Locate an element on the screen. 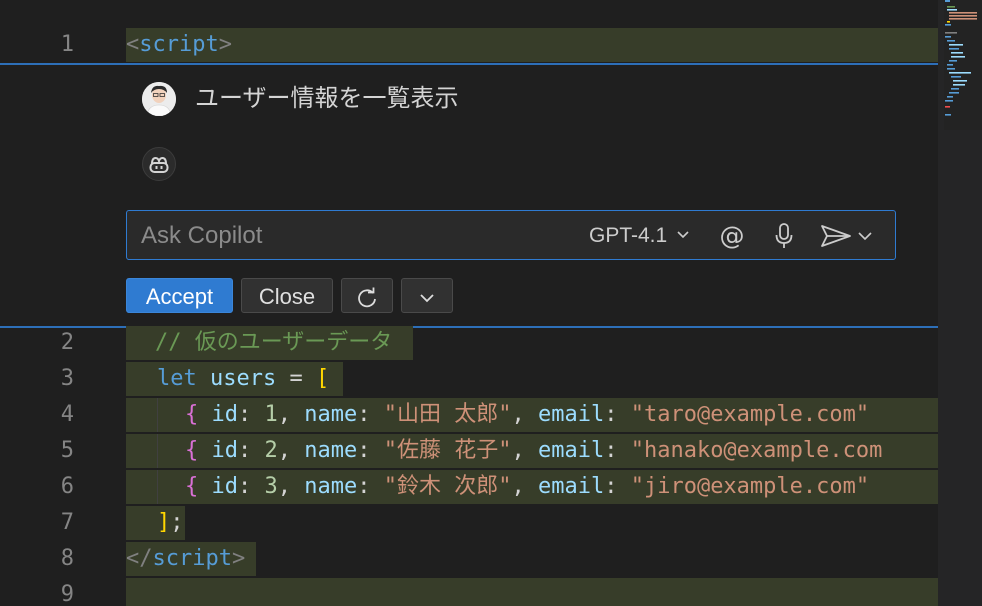 The height and width of the screenshot is (606, 982). code-line-1: 1 <script> is located at coordinates (470, 45).